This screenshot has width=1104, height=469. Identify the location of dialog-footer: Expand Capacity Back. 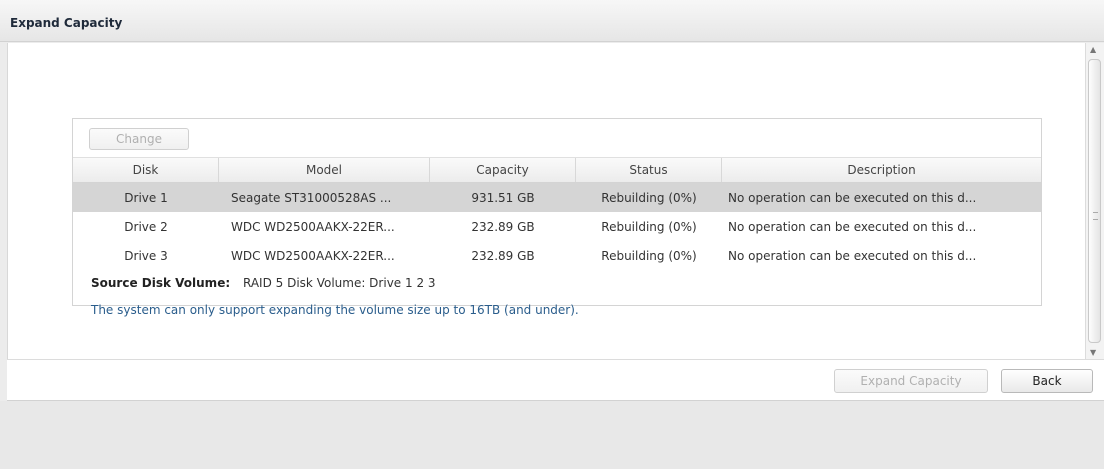
(555, 380).